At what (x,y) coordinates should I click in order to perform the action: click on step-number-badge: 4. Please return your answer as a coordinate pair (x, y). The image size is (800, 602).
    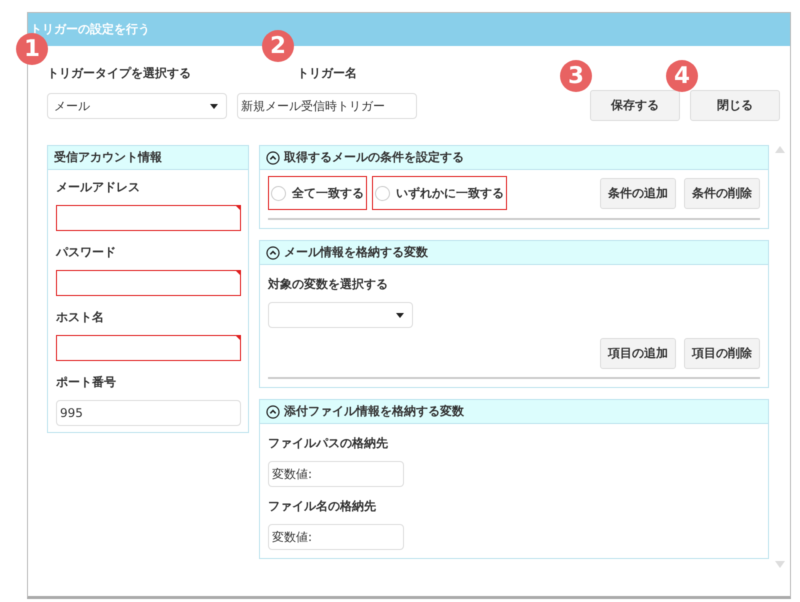
    Looking at the image, I should click on (682, 76).